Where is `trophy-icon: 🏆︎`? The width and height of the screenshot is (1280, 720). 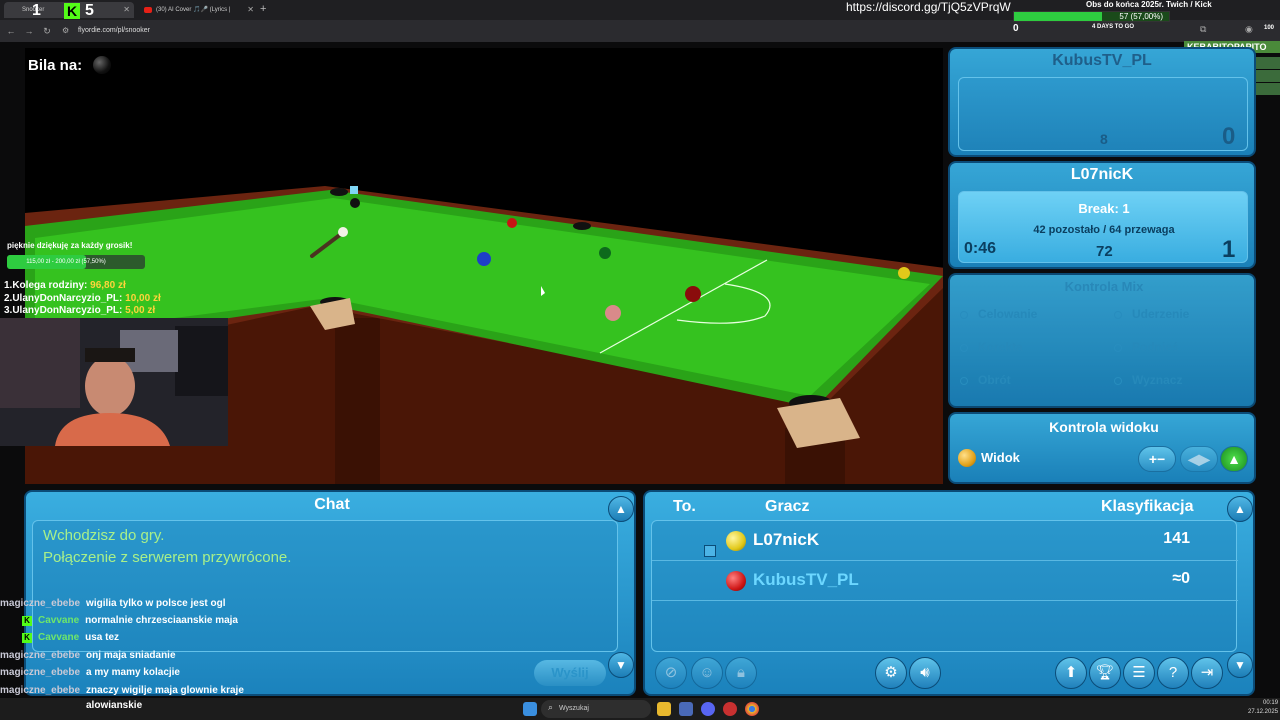 trophy-icon: 🏆︎ is located at coordinates (1105, 673).